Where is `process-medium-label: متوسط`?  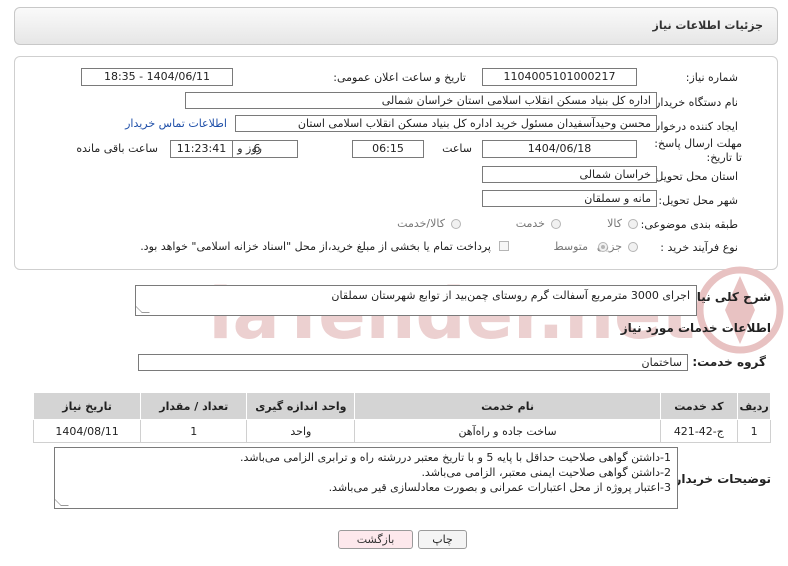
process-medium-label: متوسط is located at coordinates (570, 246).